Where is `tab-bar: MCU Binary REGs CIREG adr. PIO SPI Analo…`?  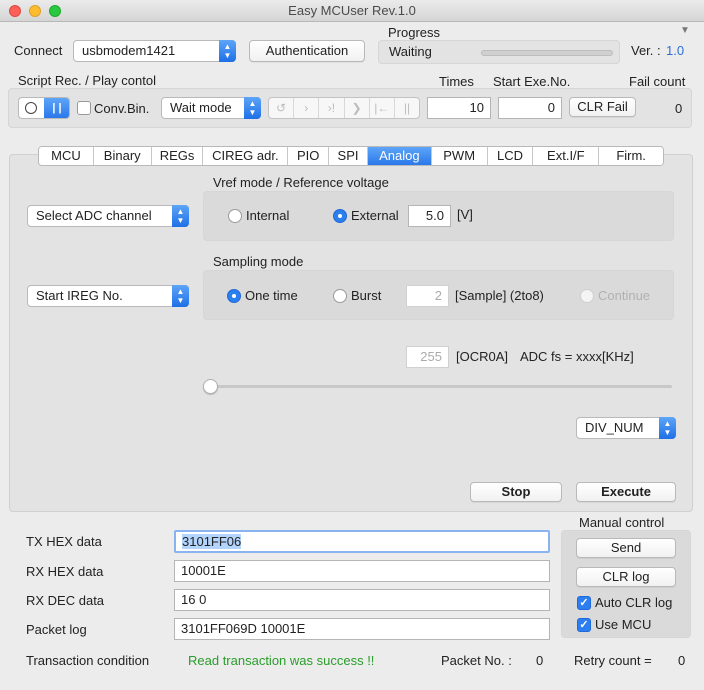
tab-bar: MCU Binary REGs CIREG adr. PIO SPI Analo… is located at coordinates (351, 156).